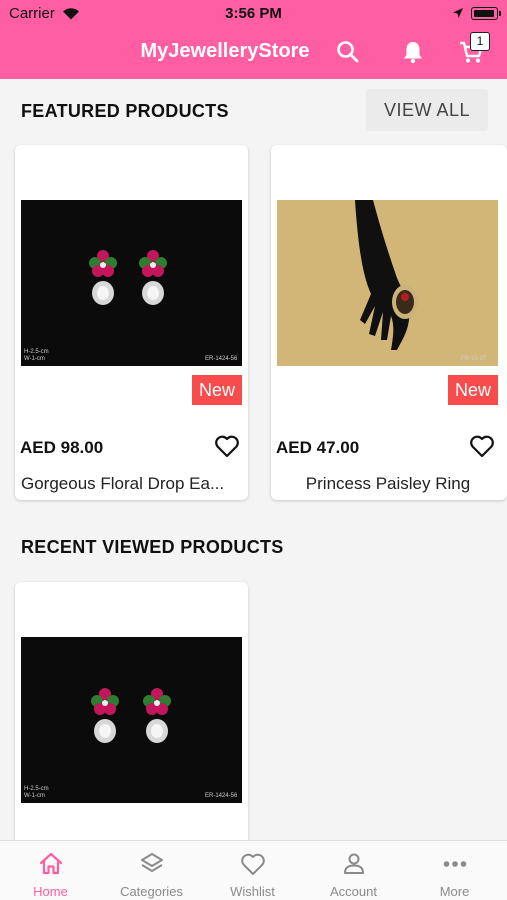  What do you see at coordinates (354, 863) in the screenshot?
I see `person-icon` at bounding box center [354, 863].